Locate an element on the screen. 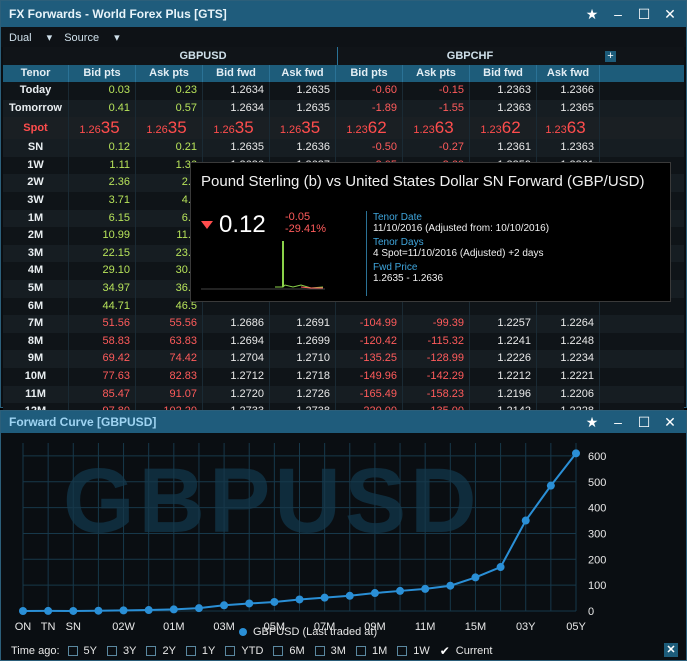 This screenshot has height=661, width=687. quote-cell: 1.2241 is located at coordinates (503, 341).